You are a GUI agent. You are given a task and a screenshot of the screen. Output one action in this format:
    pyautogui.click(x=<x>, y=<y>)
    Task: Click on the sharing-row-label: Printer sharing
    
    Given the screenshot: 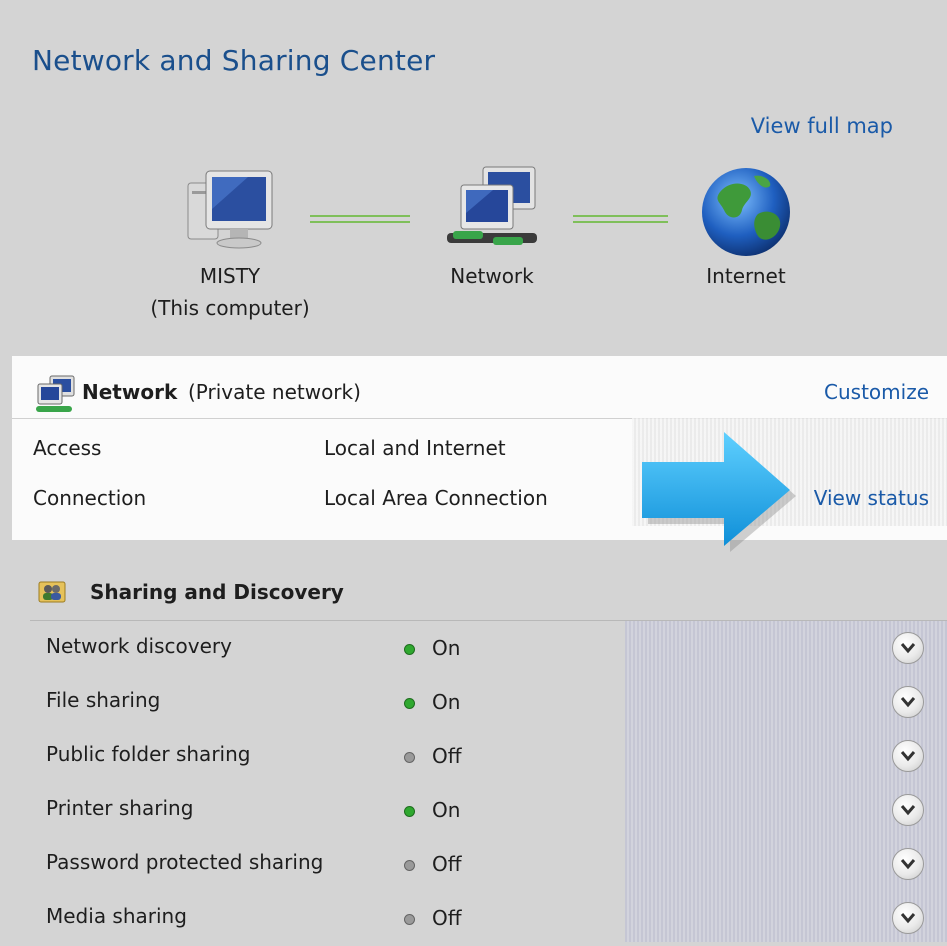 What is the action you would take?
    pyautogui.click(x=120, y=808)
    